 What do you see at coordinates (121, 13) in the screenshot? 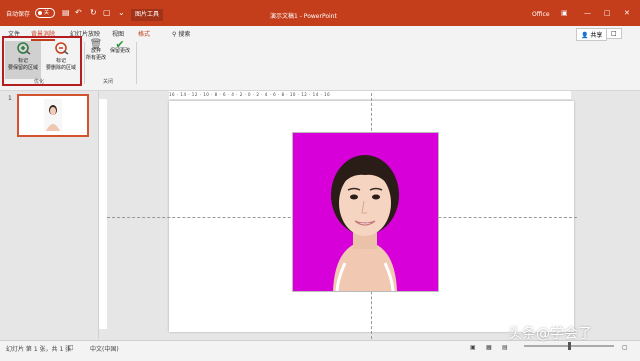
I see `more-icon: ⌄` at bounding box center [121, 13].